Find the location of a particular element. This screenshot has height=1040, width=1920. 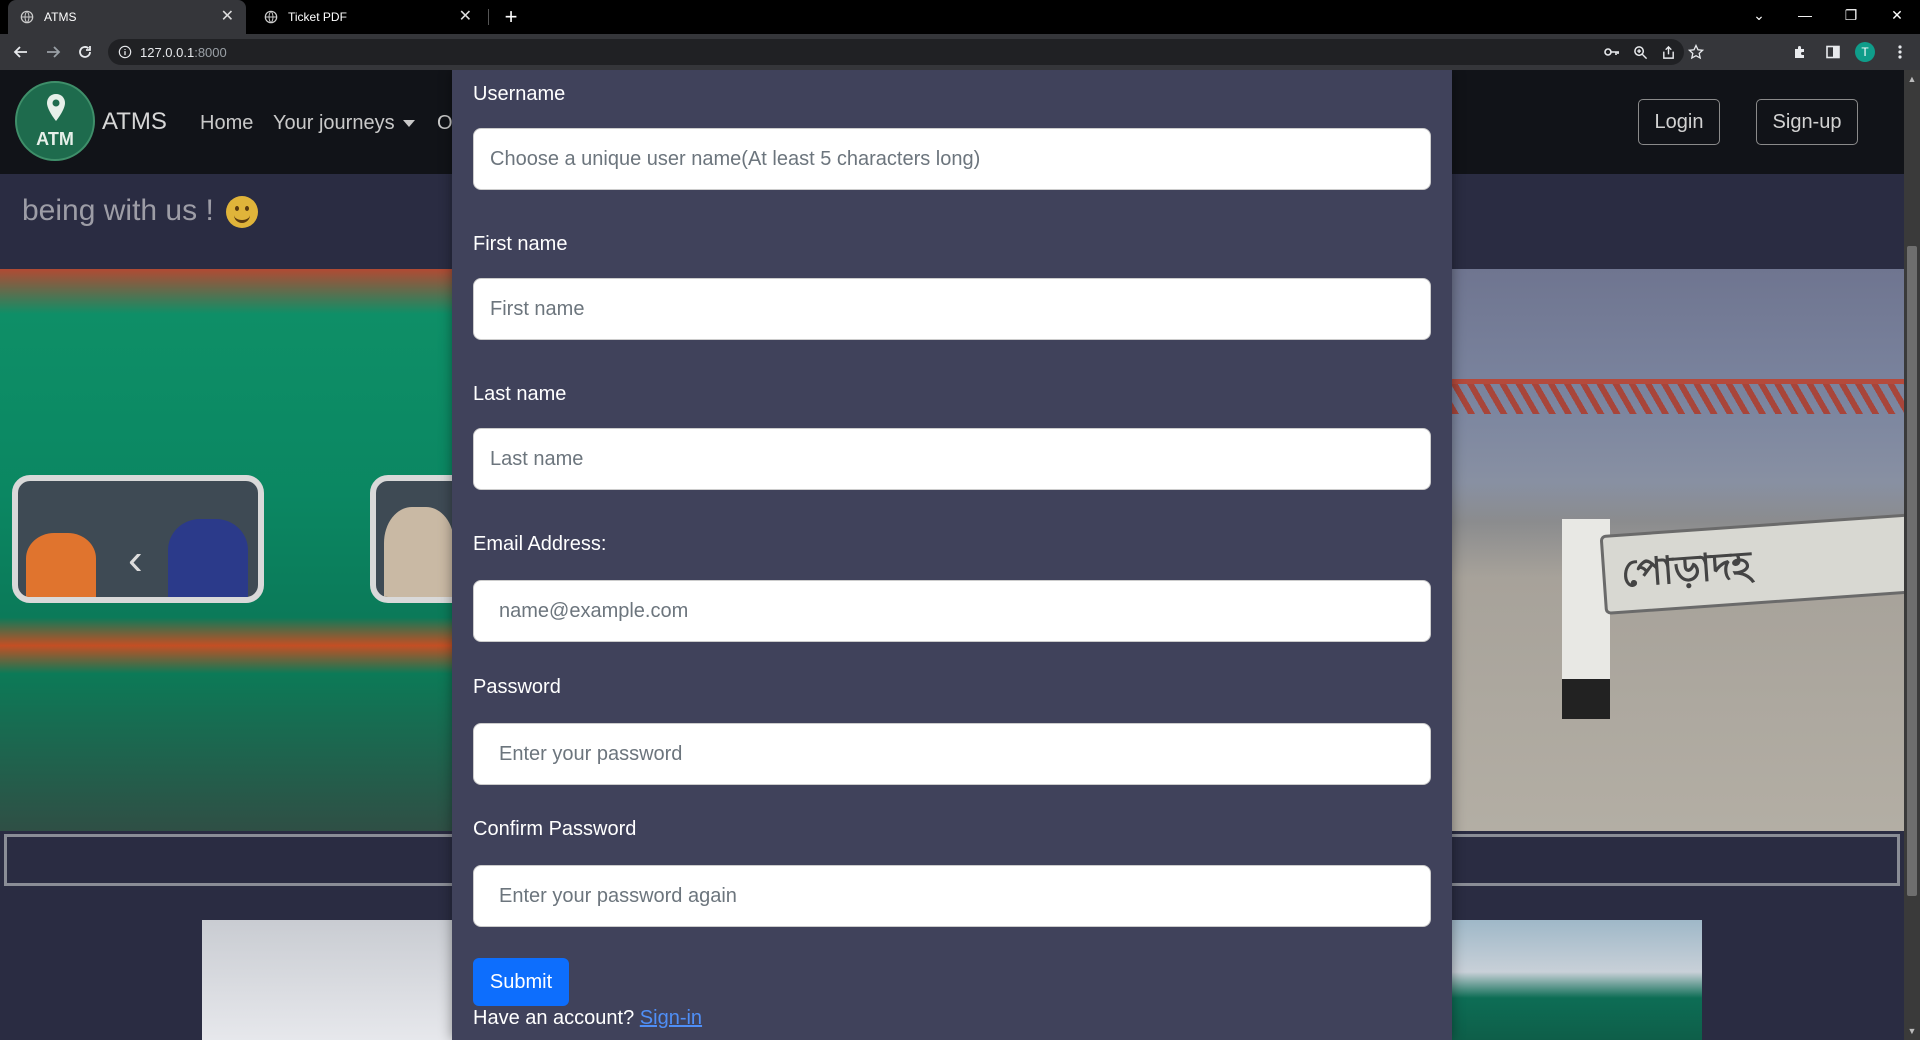

browser-tab-atms: ATMS ✕ is located at coordinates (127, 17).